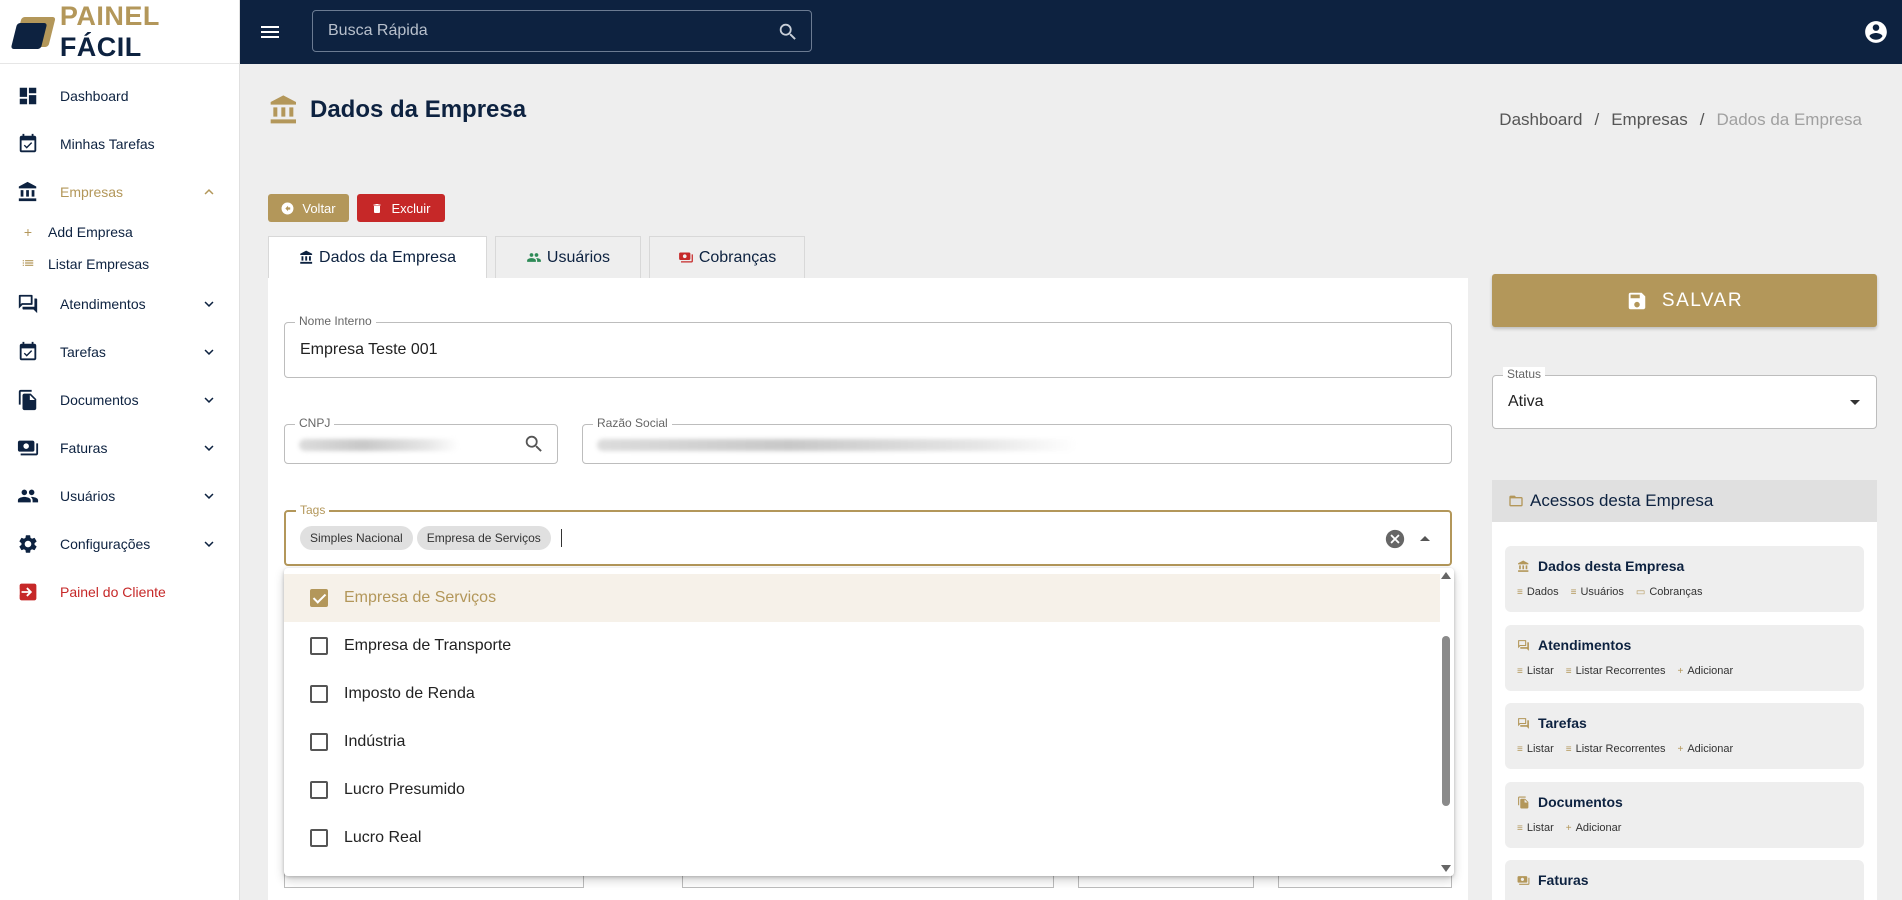 The image size is (1902, 900). I want to click on delete-button-label: Excluir, so click(411, 208).